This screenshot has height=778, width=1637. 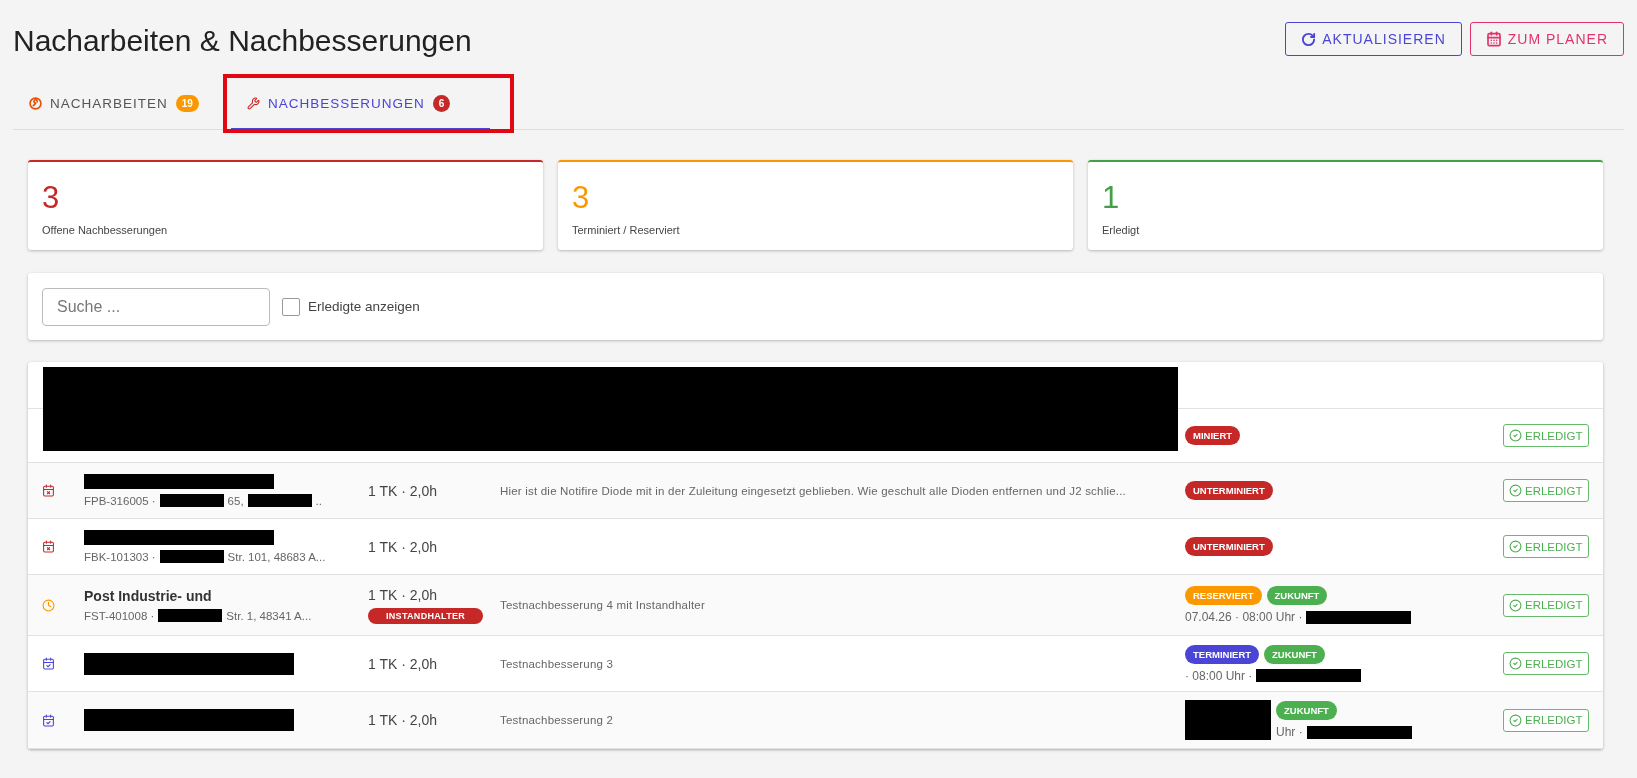 What do you see at coordinates (1546, 39) in the screenshot?
I see `planner-button: ZUM PLANER` at bounding box center [1546, 39].